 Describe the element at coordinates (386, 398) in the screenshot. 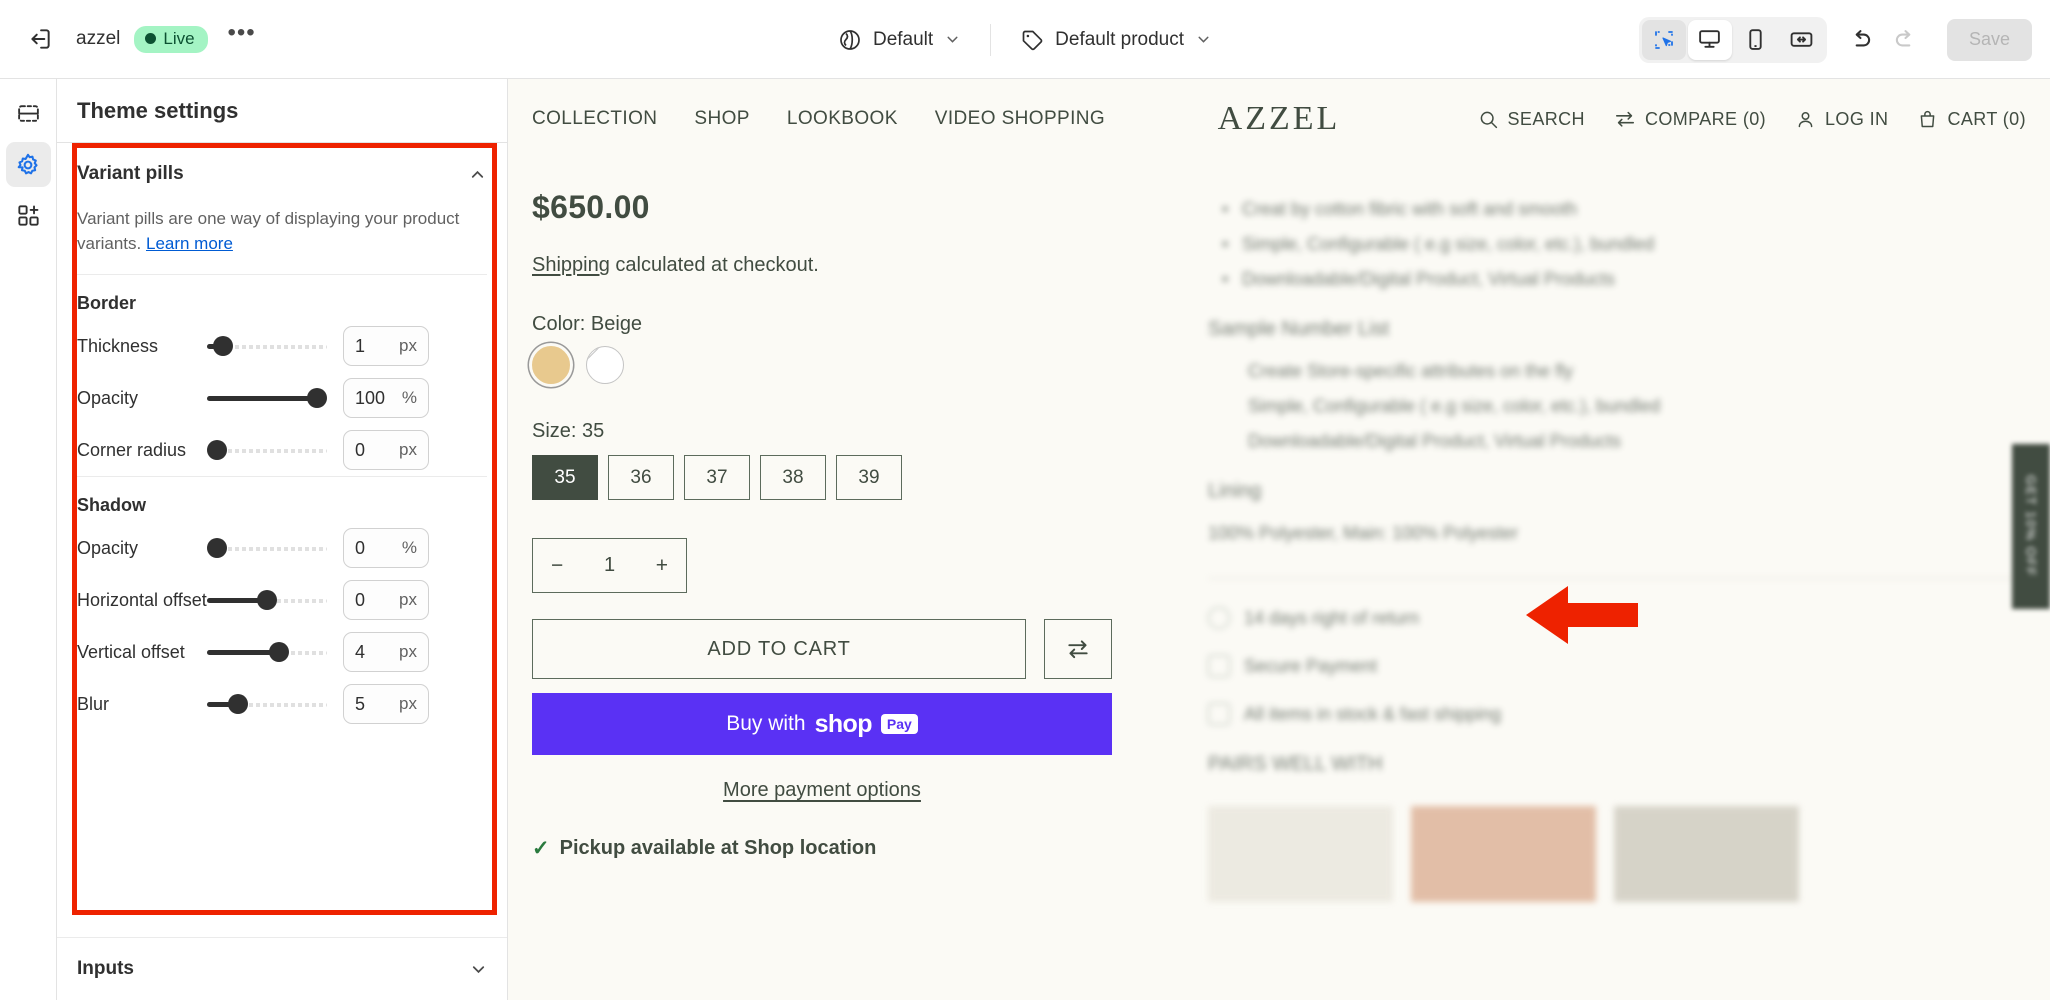

I see `border-opacity-input: 100 %` at that location.